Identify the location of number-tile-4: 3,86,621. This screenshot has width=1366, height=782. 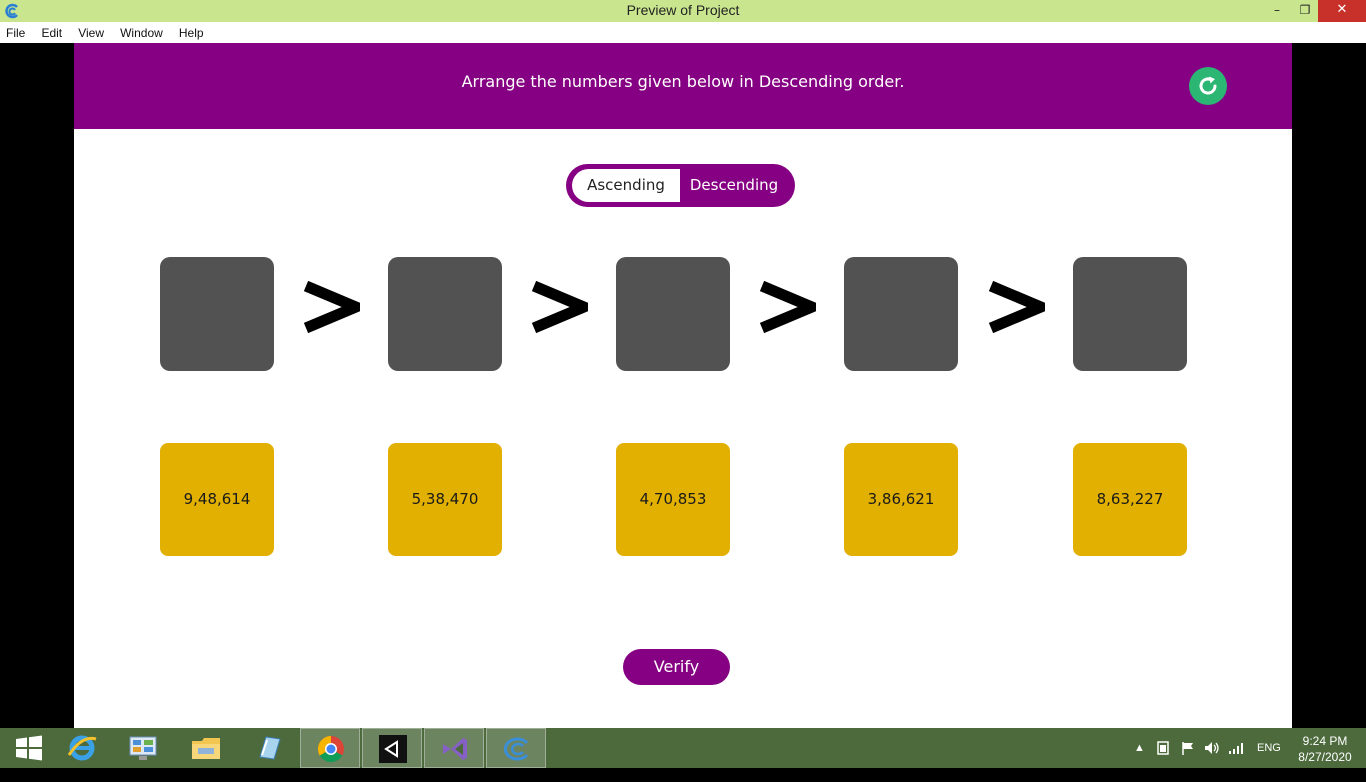
(901, 499).